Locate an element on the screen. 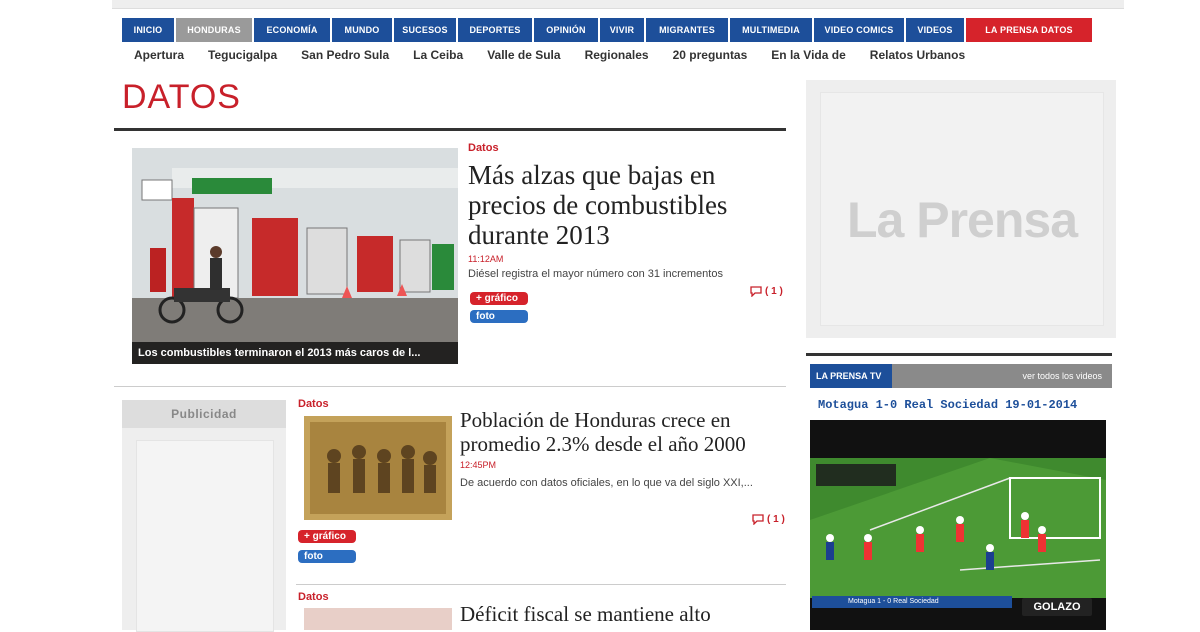 The image size is (1200, 632). article-1-time: 11:12AM is located at coordinates (486, 259).